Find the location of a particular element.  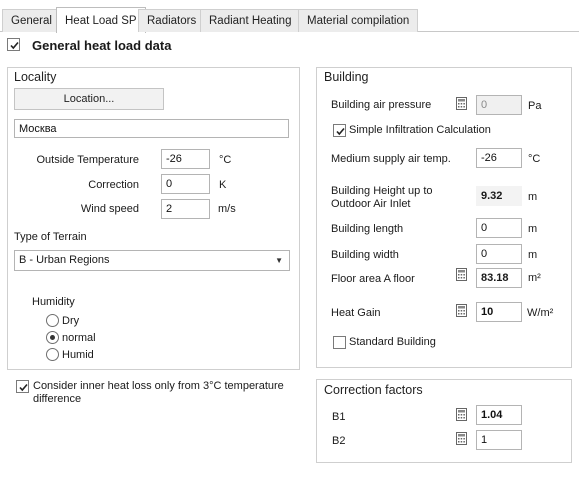

dropdown-arrow-icon: ▼ is located at coordinates (279, 260).